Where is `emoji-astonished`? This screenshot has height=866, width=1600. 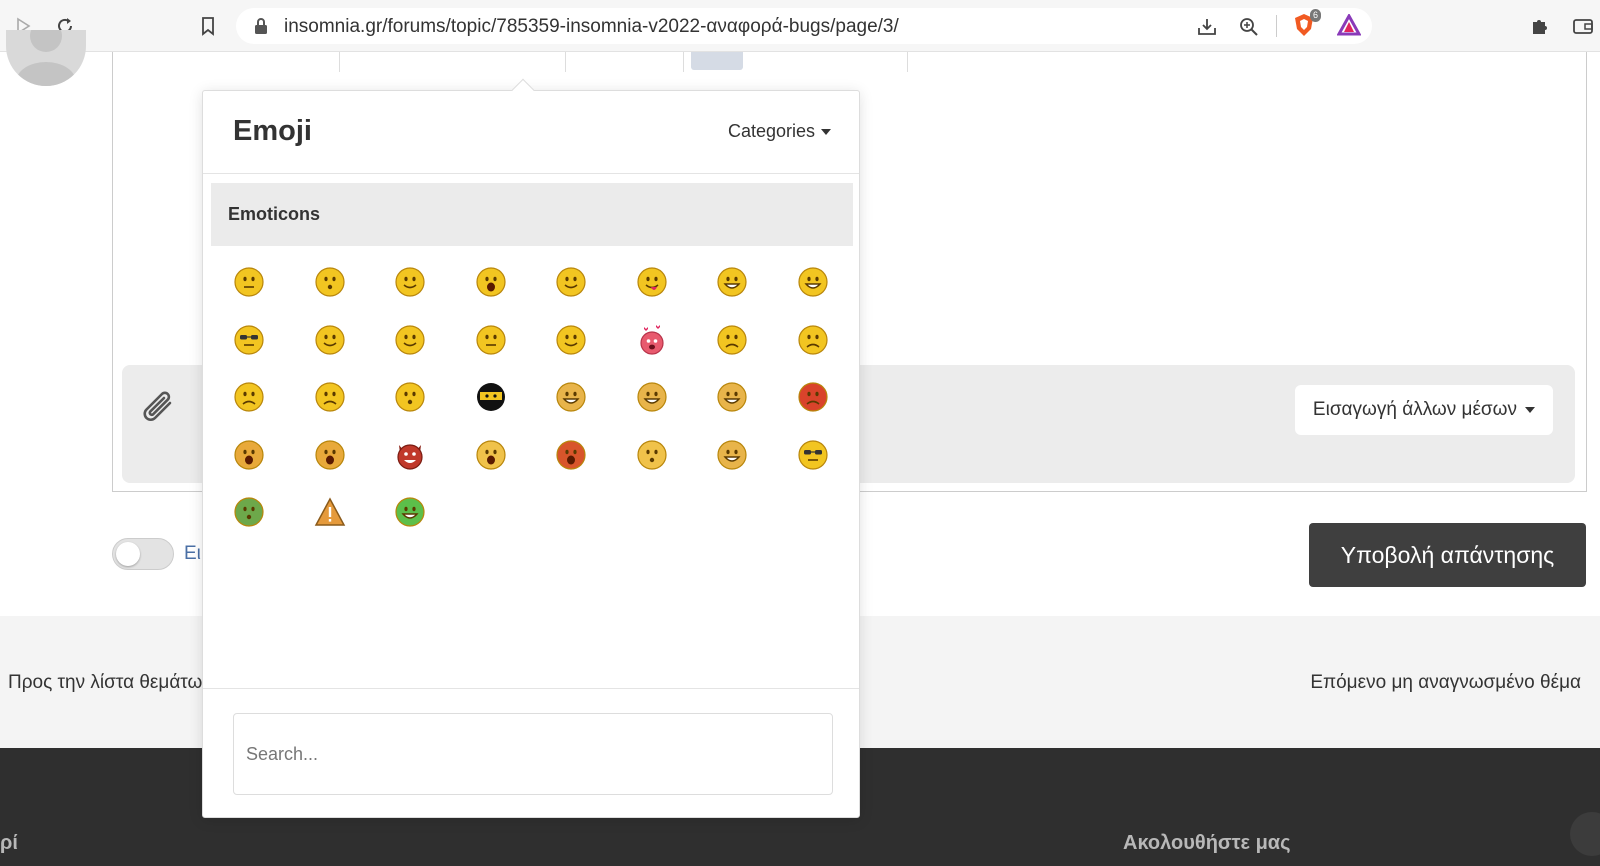
emoji-astonished is located at coordinates (491, 455).